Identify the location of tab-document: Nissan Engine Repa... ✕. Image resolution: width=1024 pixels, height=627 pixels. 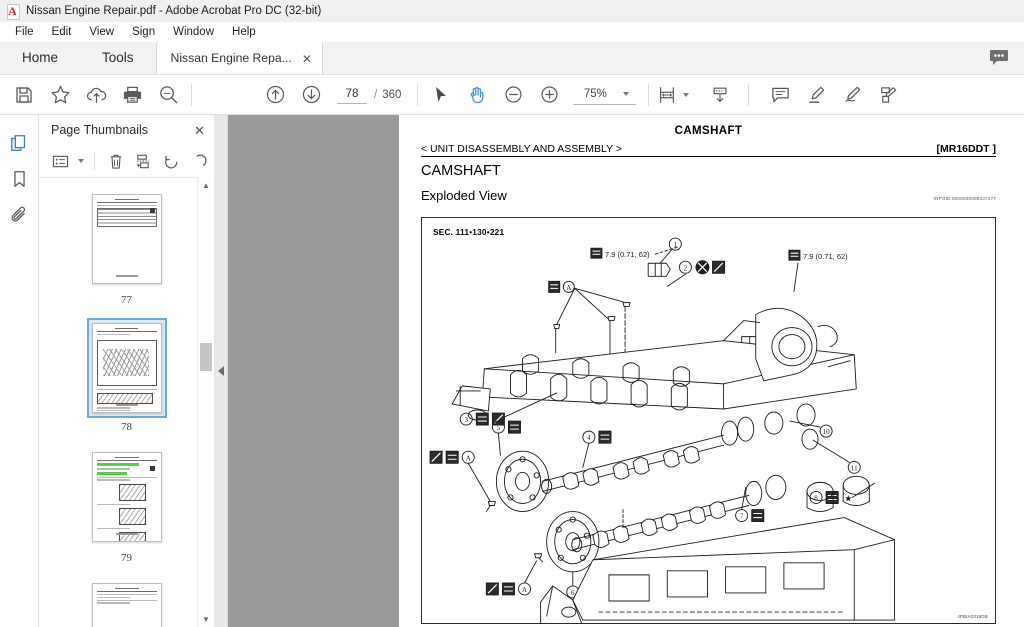
(239, 58).